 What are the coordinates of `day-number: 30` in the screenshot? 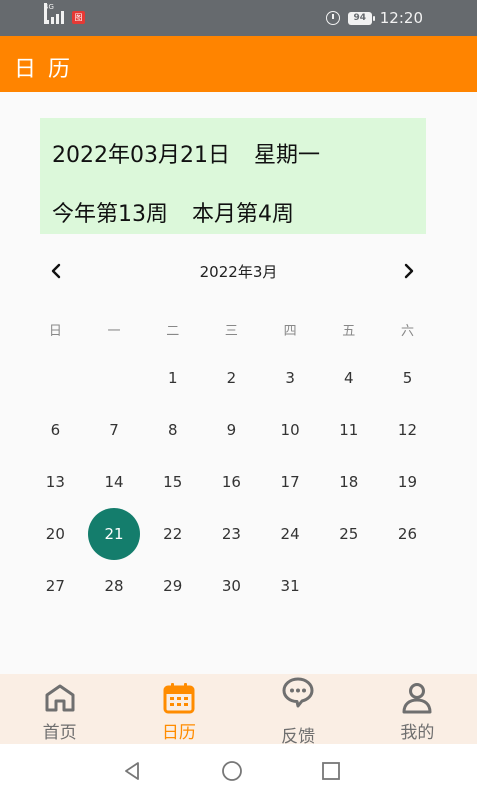 It's located at (231, 586).